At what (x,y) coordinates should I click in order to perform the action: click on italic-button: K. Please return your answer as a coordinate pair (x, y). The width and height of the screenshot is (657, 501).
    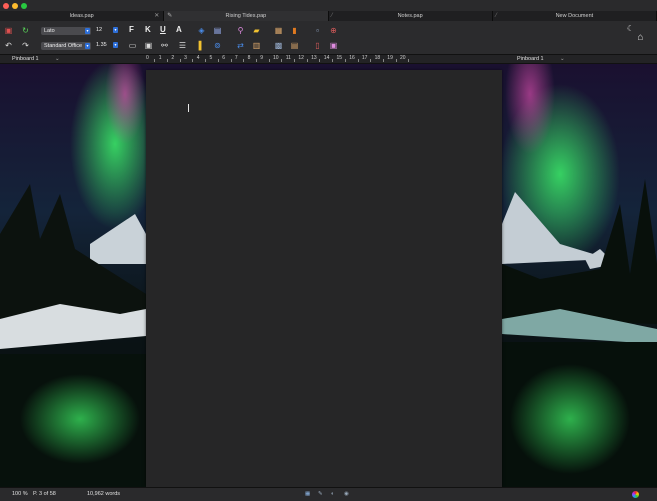
    Looking at the image, I should click on (148, 29).